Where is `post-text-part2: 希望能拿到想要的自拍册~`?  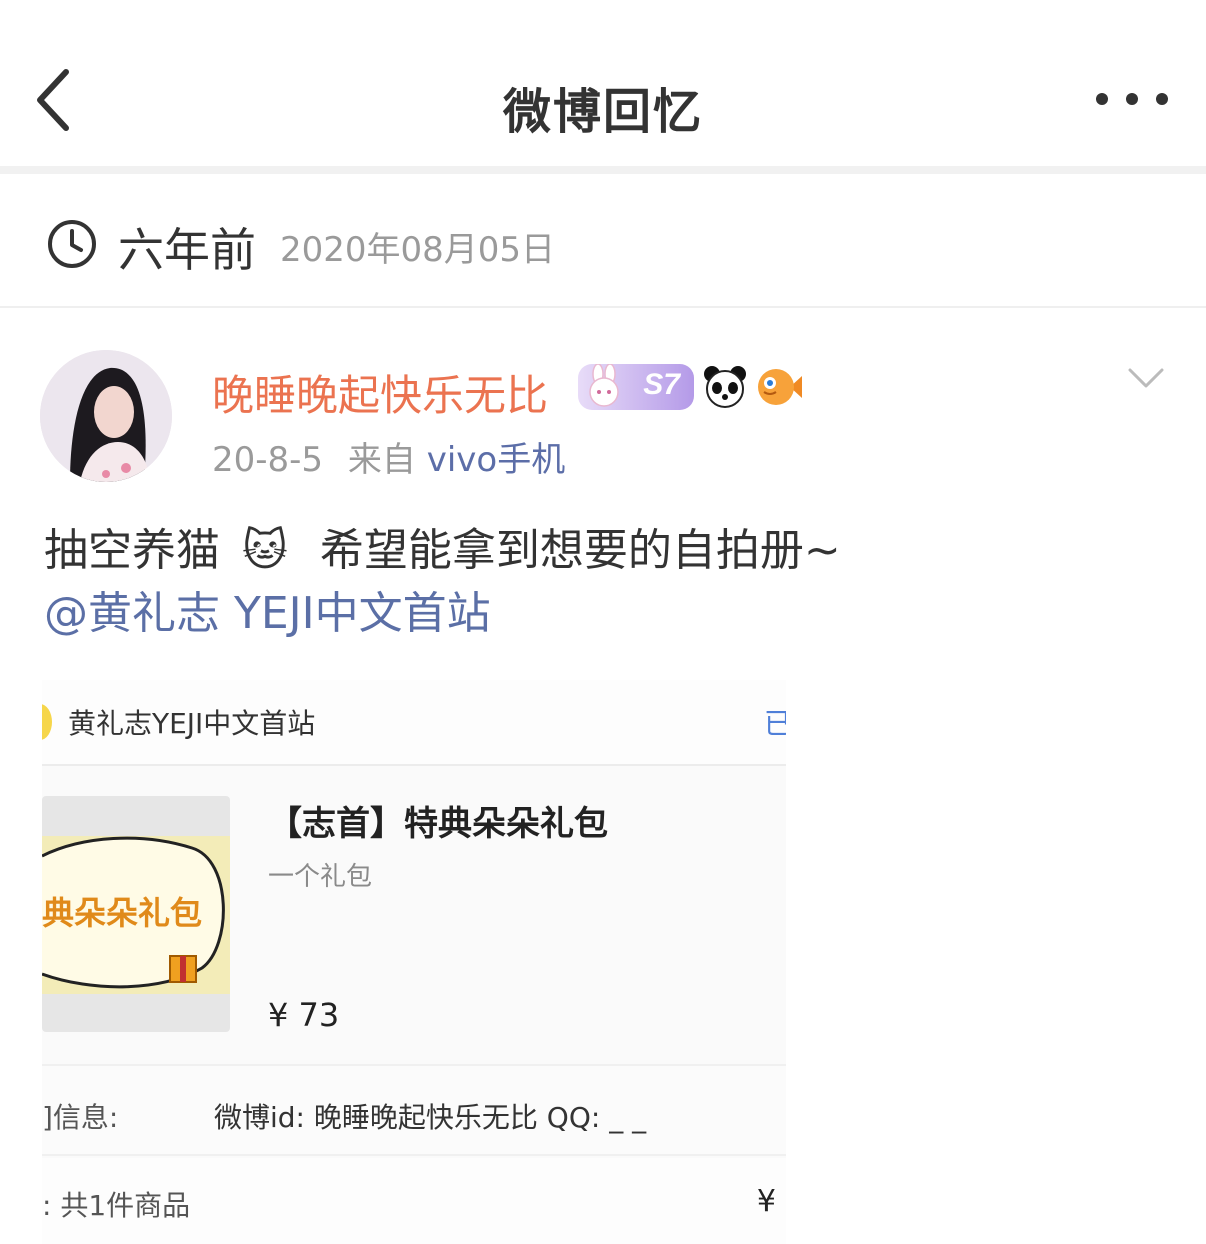 post-text-part2: 希望能拿到想要的自拍册~ is located at coordinates (580, 550).